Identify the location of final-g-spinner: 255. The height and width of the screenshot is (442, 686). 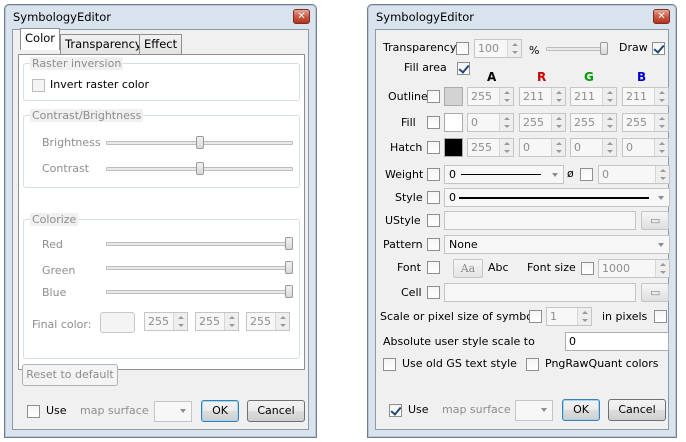
(217, 321).